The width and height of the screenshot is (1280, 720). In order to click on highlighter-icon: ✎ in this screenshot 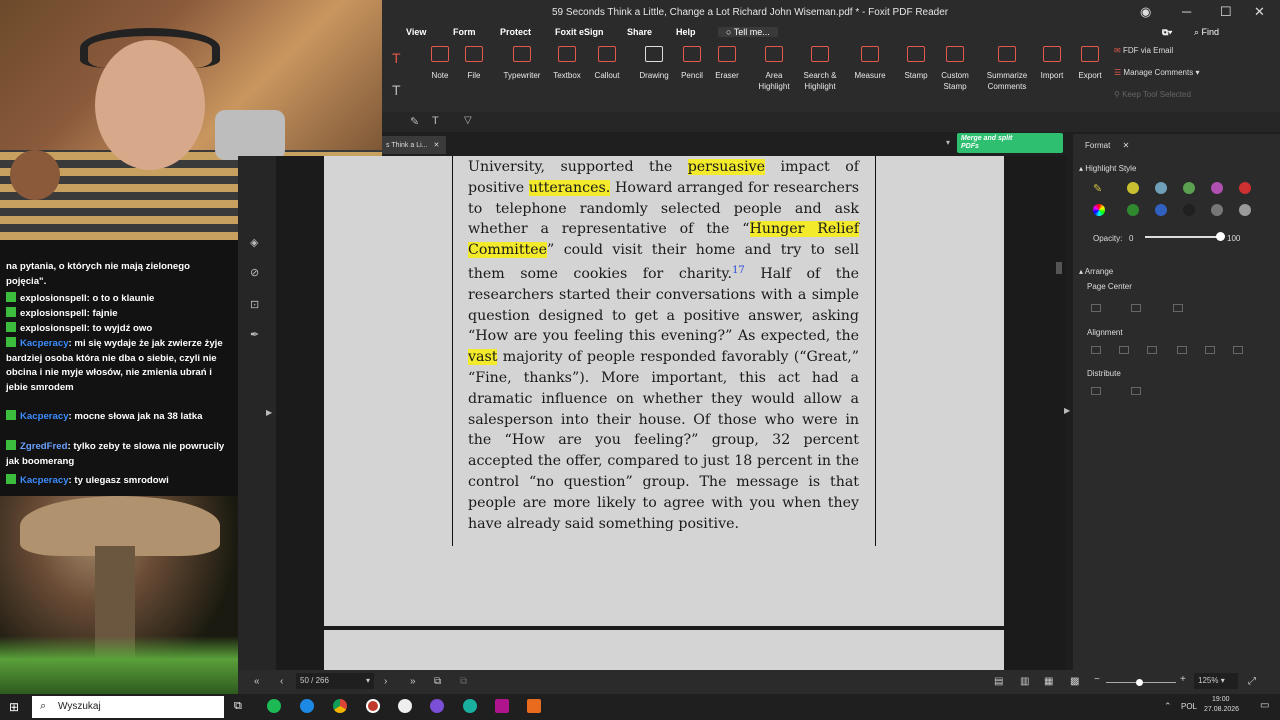, I will do `click(1097, 188)`.